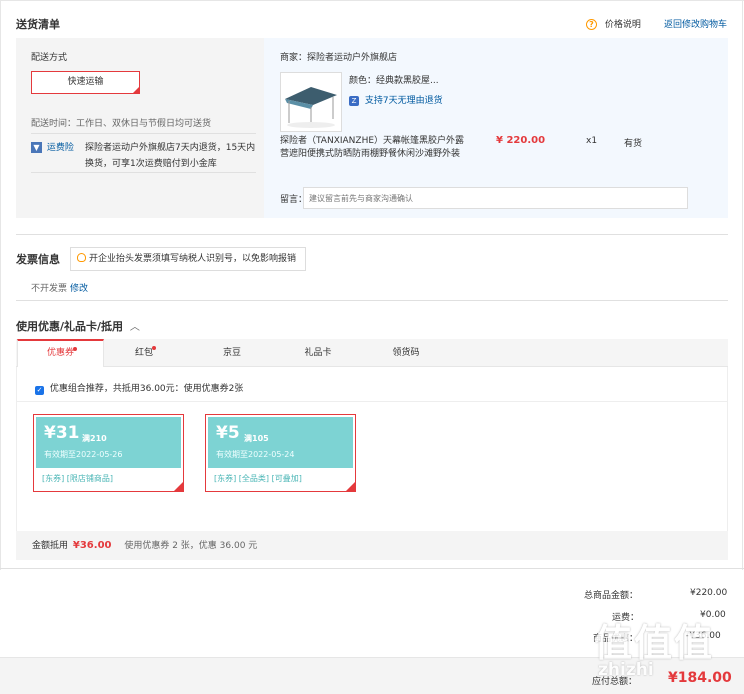  I want to click on frame-left, so click(0, 285).